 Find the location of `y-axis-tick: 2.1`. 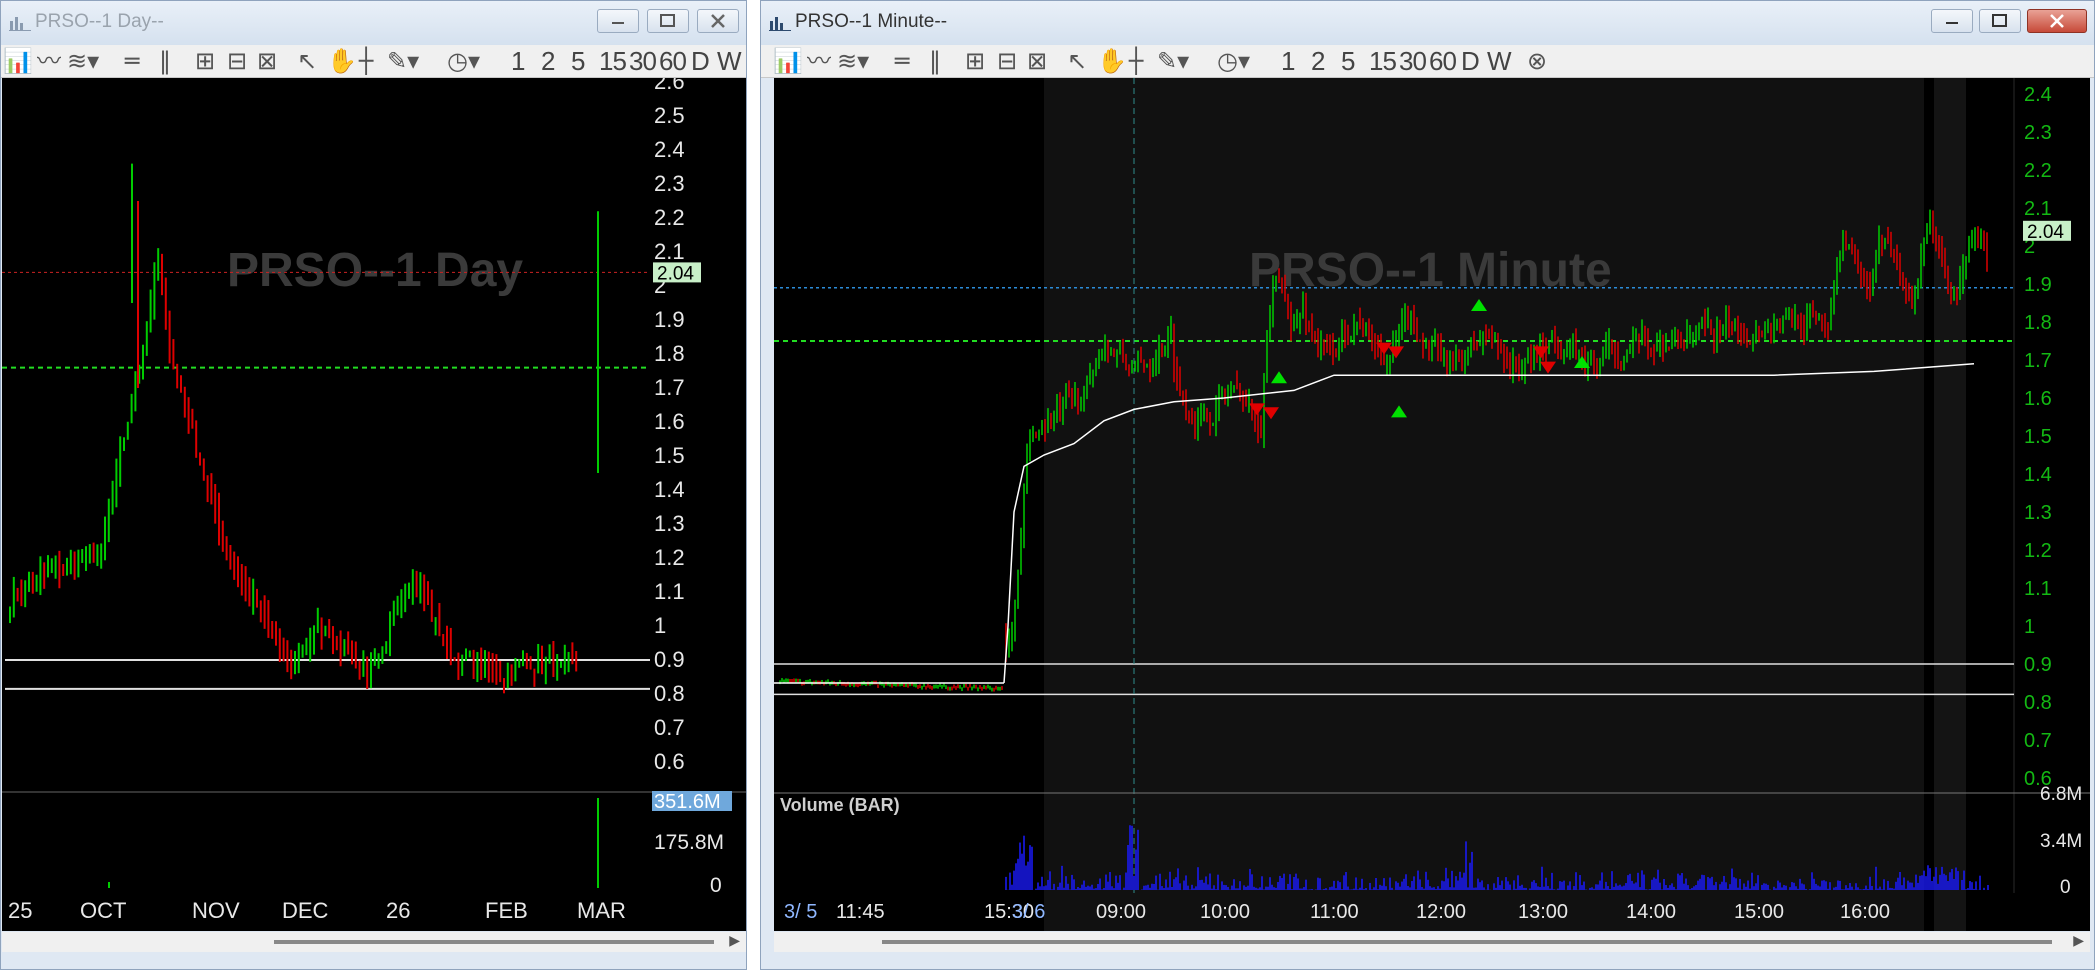

y-axis-tick: 2.1 is located at coordinates (2038, 209).